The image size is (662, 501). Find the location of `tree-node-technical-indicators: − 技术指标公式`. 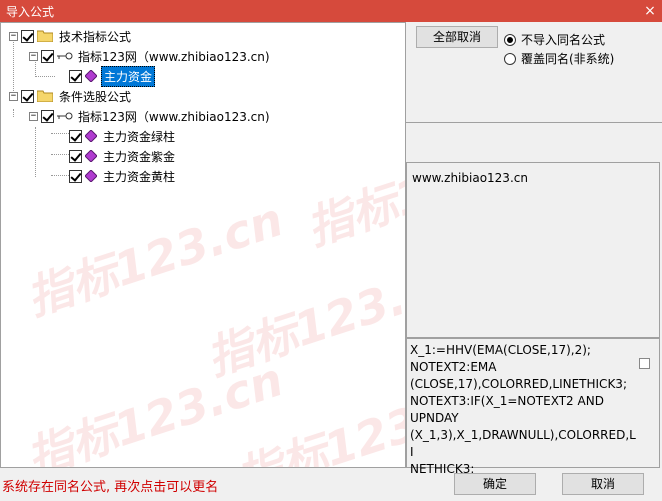

tree-node-technical-indicators: − 技术指标公式 is located at coordinates (71, 36).